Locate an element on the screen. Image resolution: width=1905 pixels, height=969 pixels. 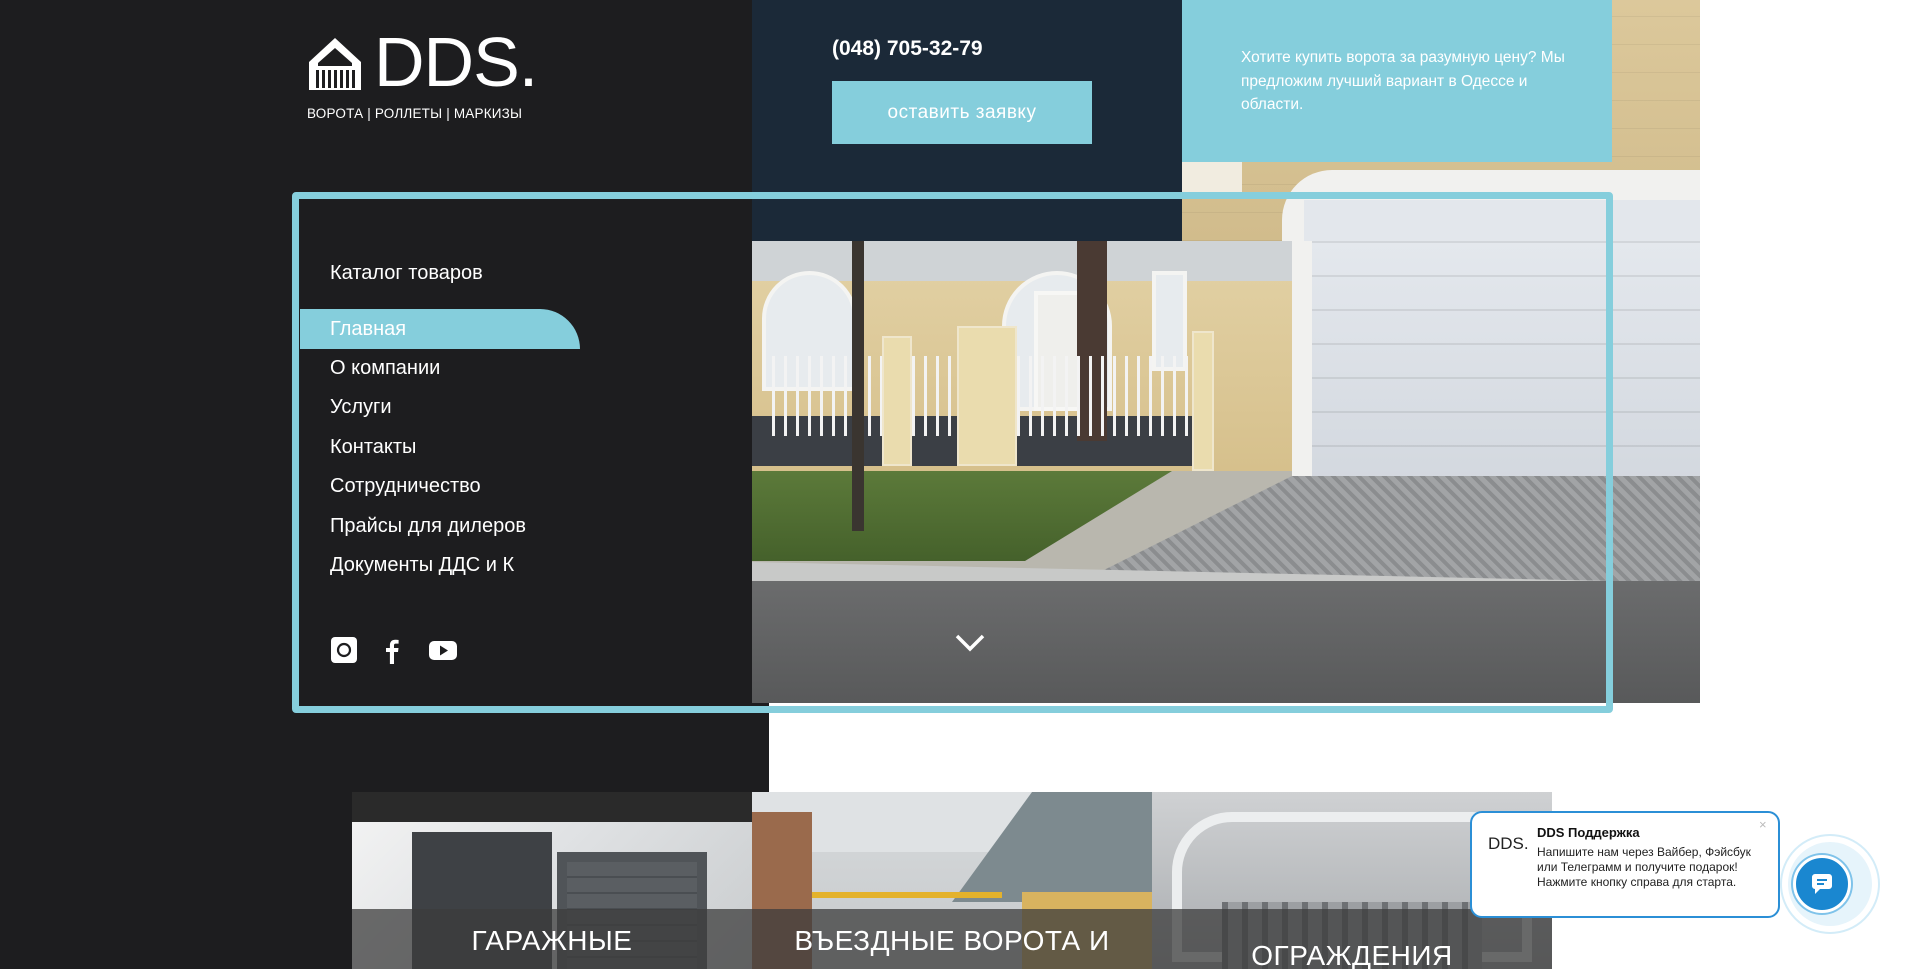
logo-tagline: ВОРОТА | РОЛЛЕТЫ | МАРКИЗЫ is located at coordinates (415, 113).